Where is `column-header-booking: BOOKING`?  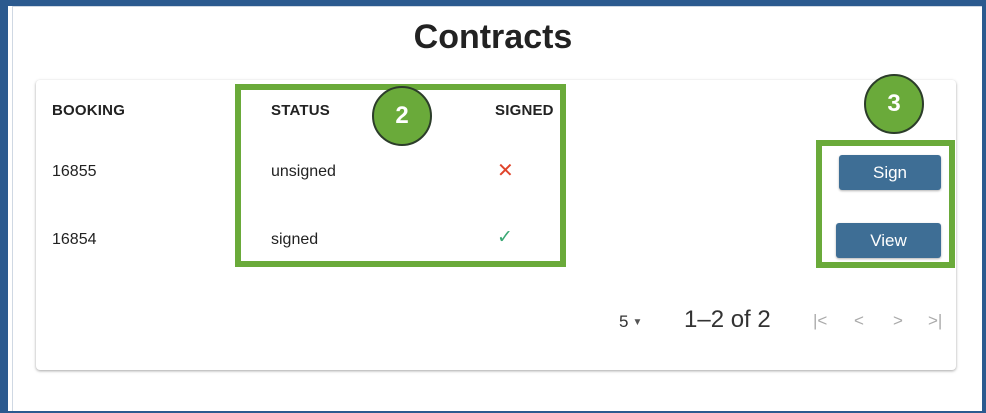
column-header-booking: BOOKING is located at coordinates (88, 110).